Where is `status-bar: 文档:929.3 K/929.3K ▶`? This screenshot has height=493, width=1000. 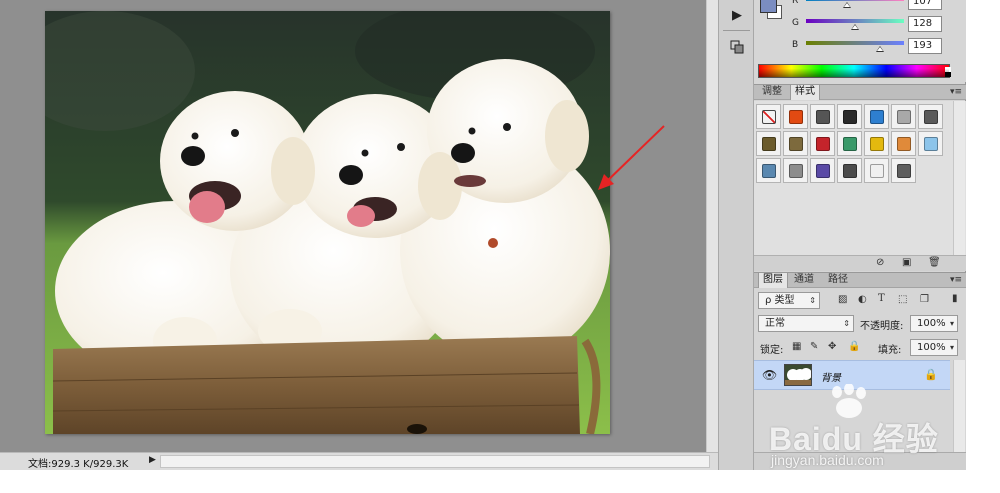 status-bar: 文档:929.3 K/929.3K ▶ is located at coordinates (359, 461).